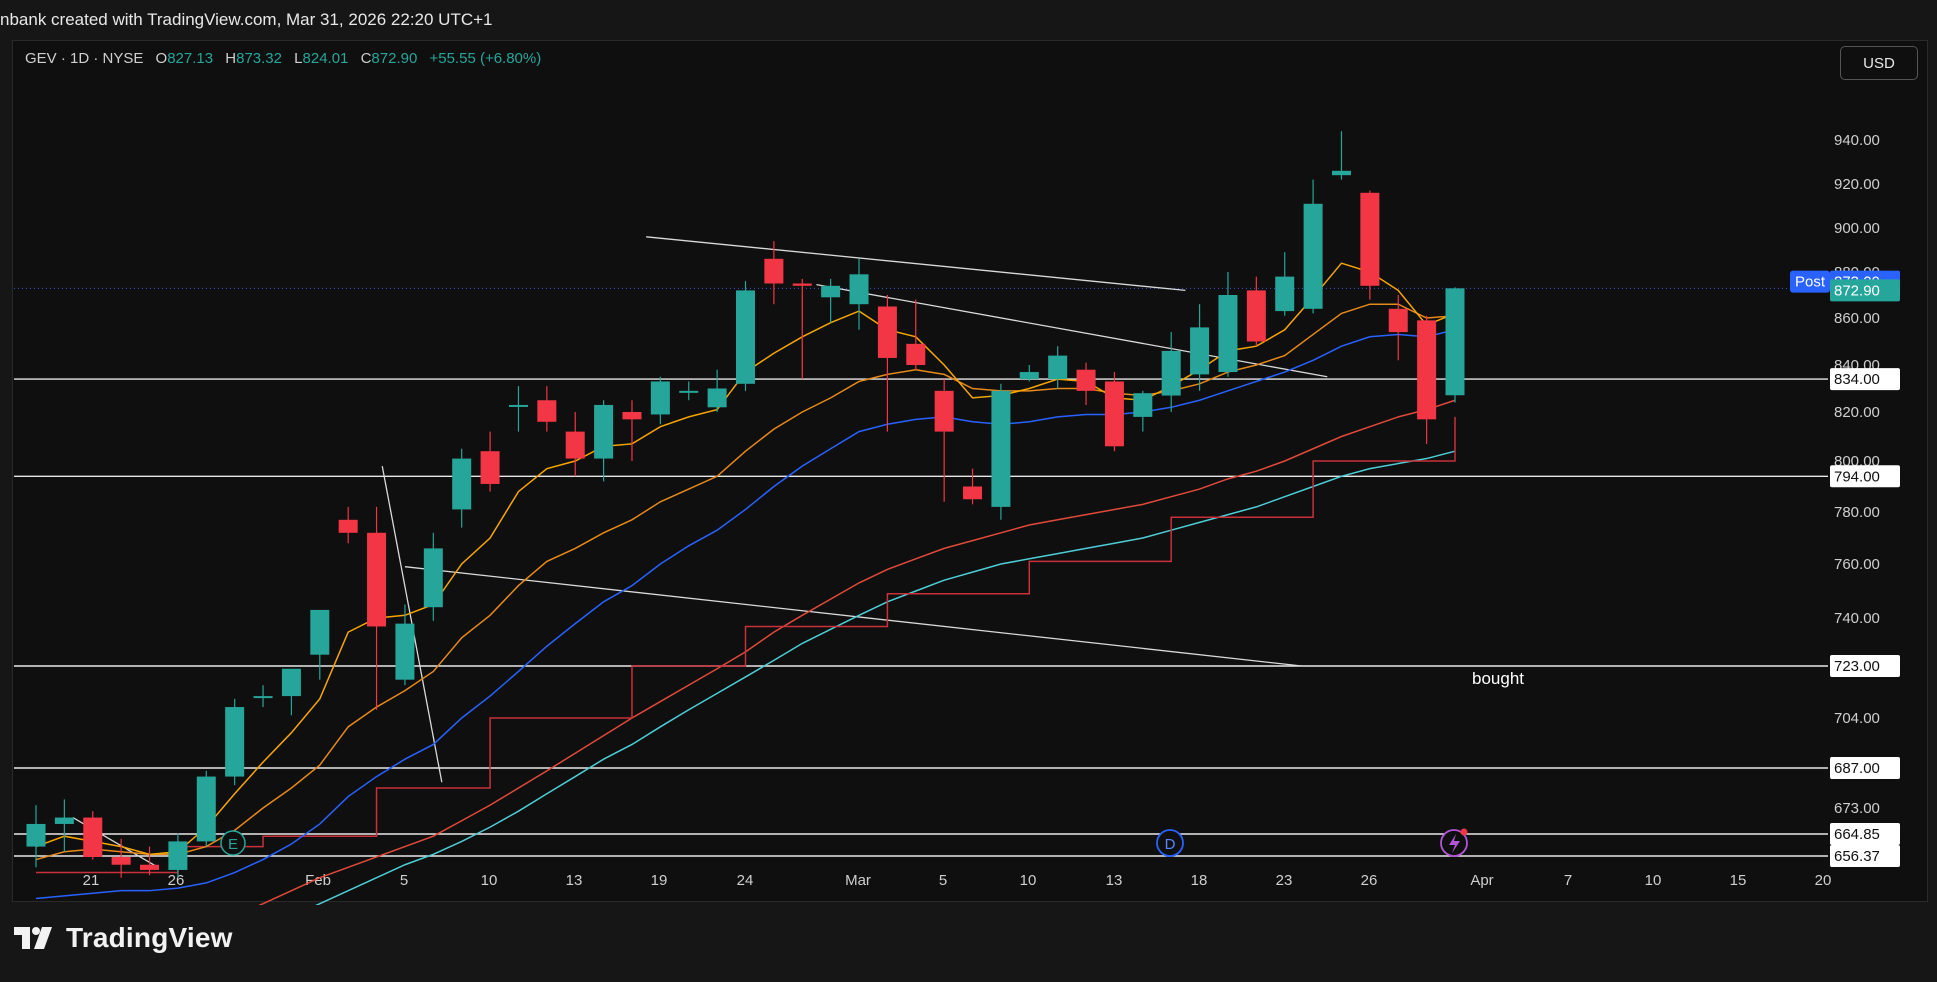  What do you see at coordinates (1568, 880) in the screenshot?
I see `x-tick-label: 7` at bounding box center [1568, 880].